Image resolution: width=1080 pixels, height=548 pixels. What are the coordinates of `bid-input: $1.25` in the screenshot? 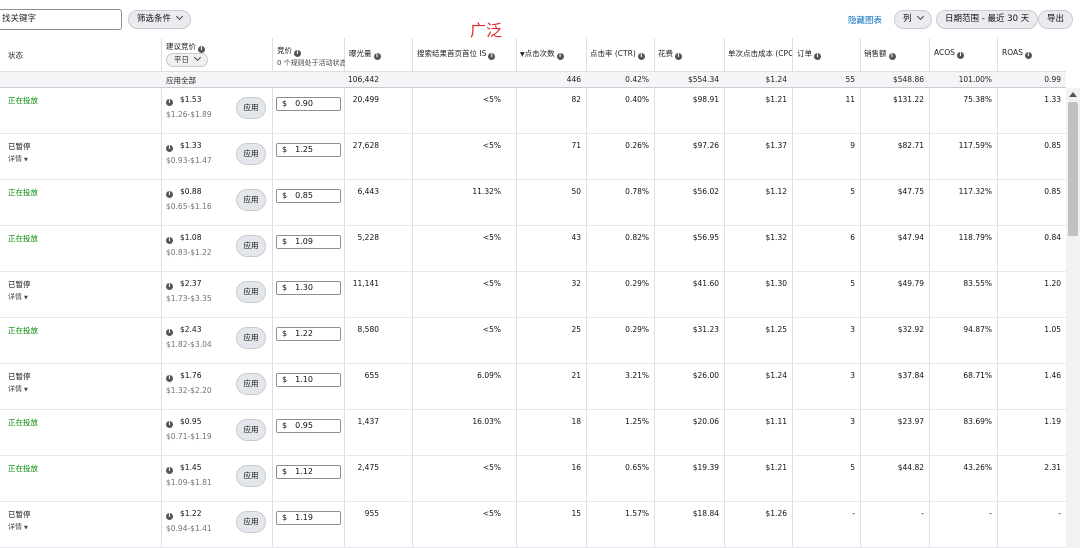 It's located at (308, 150).